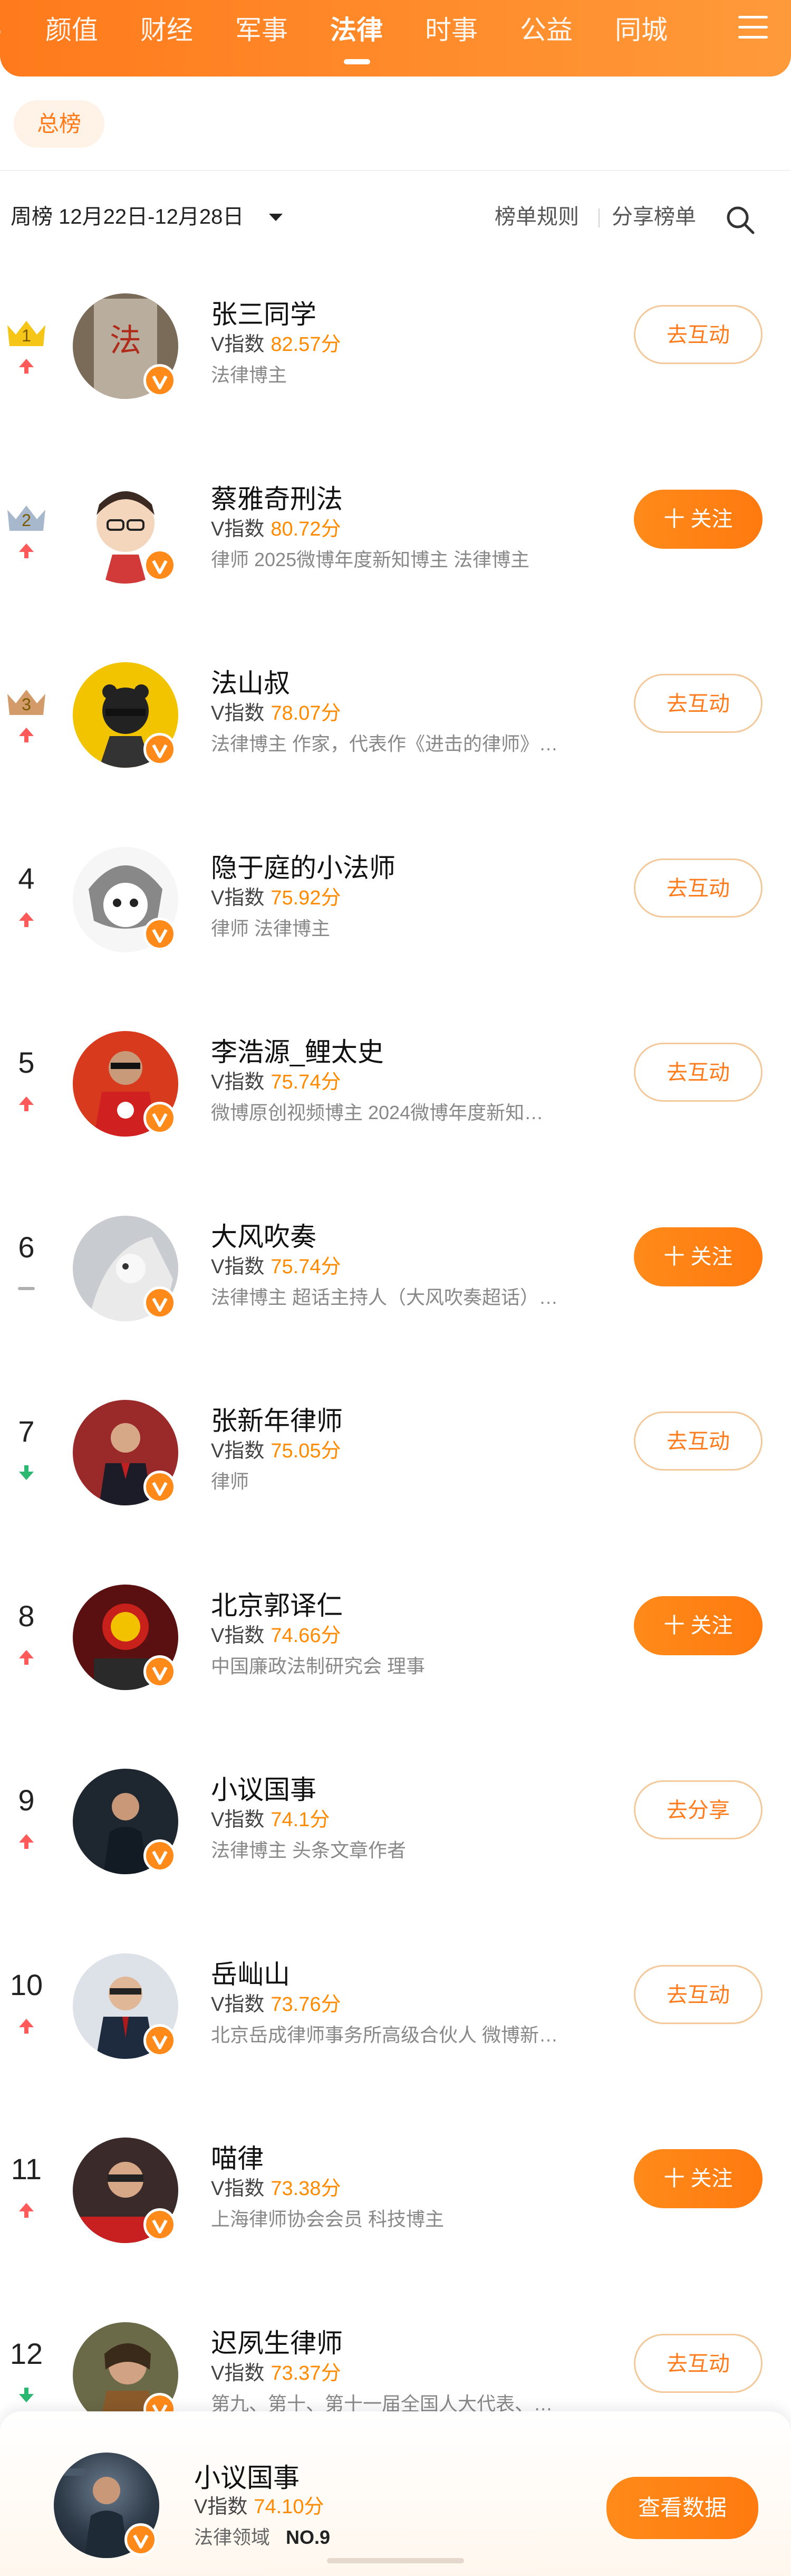 This screenshot has height=2576, width=791. What do you see at coordinates (698, 1809) in the screenshot?
I see `share-button: 去分享` at bounding box center [698, 1809].